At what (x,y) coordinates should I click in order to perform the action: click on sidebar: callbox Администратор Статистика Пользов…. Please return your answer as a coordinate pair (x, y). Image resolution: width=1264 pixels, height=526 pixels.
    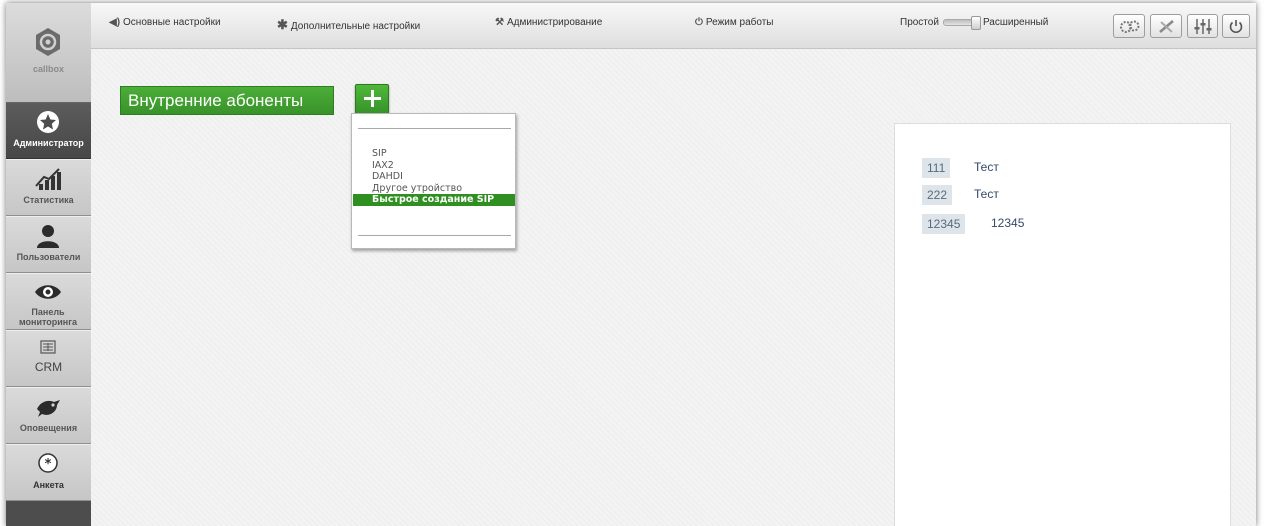
    Looking at the image, I should click on (48, 264).